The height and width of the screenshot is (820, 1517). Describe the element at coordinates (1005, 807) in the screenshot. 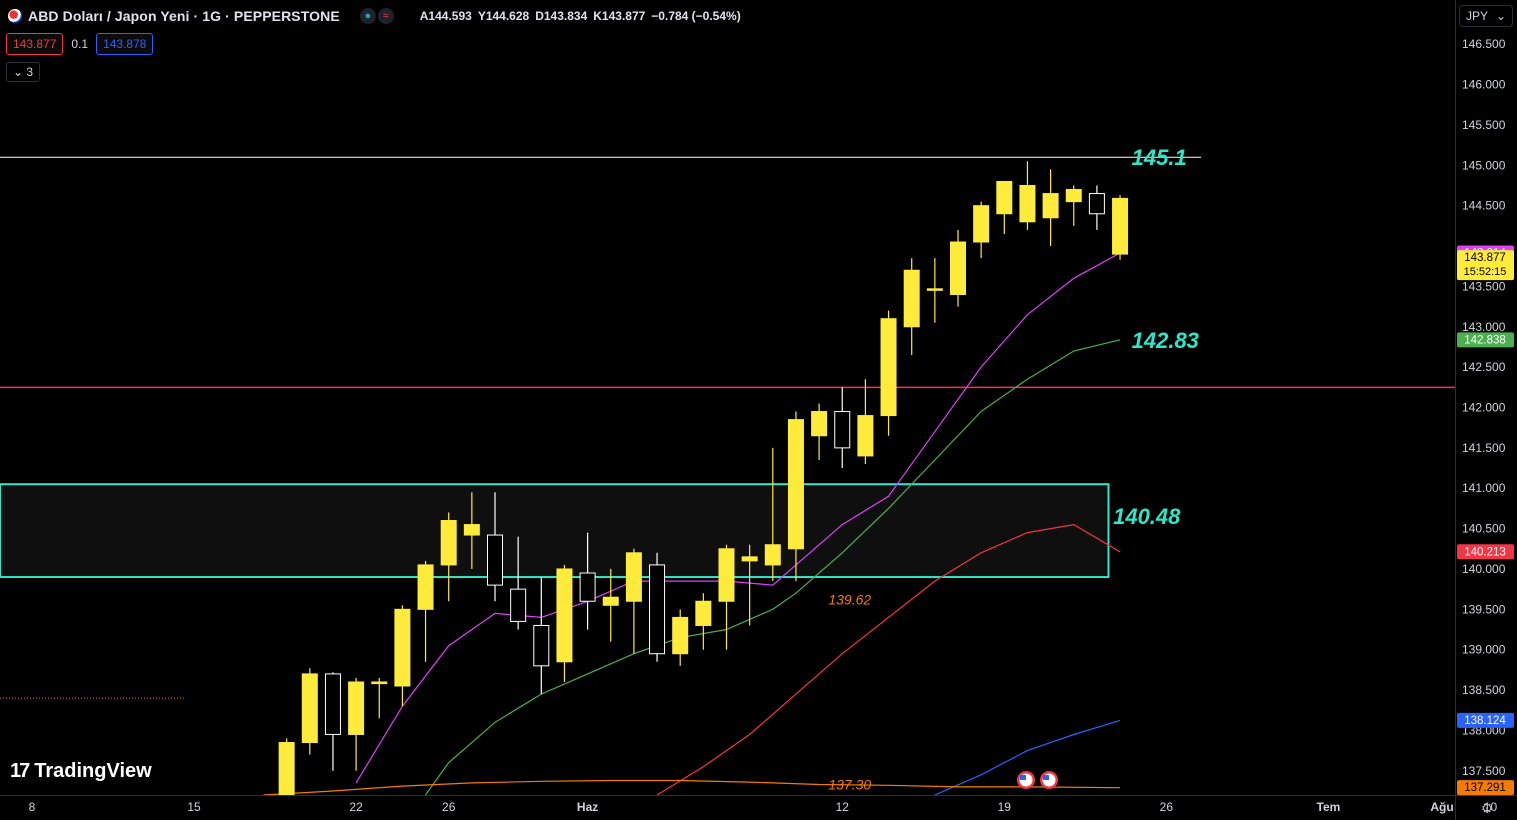

I see `x-axis-tick-label: 19` at that location.